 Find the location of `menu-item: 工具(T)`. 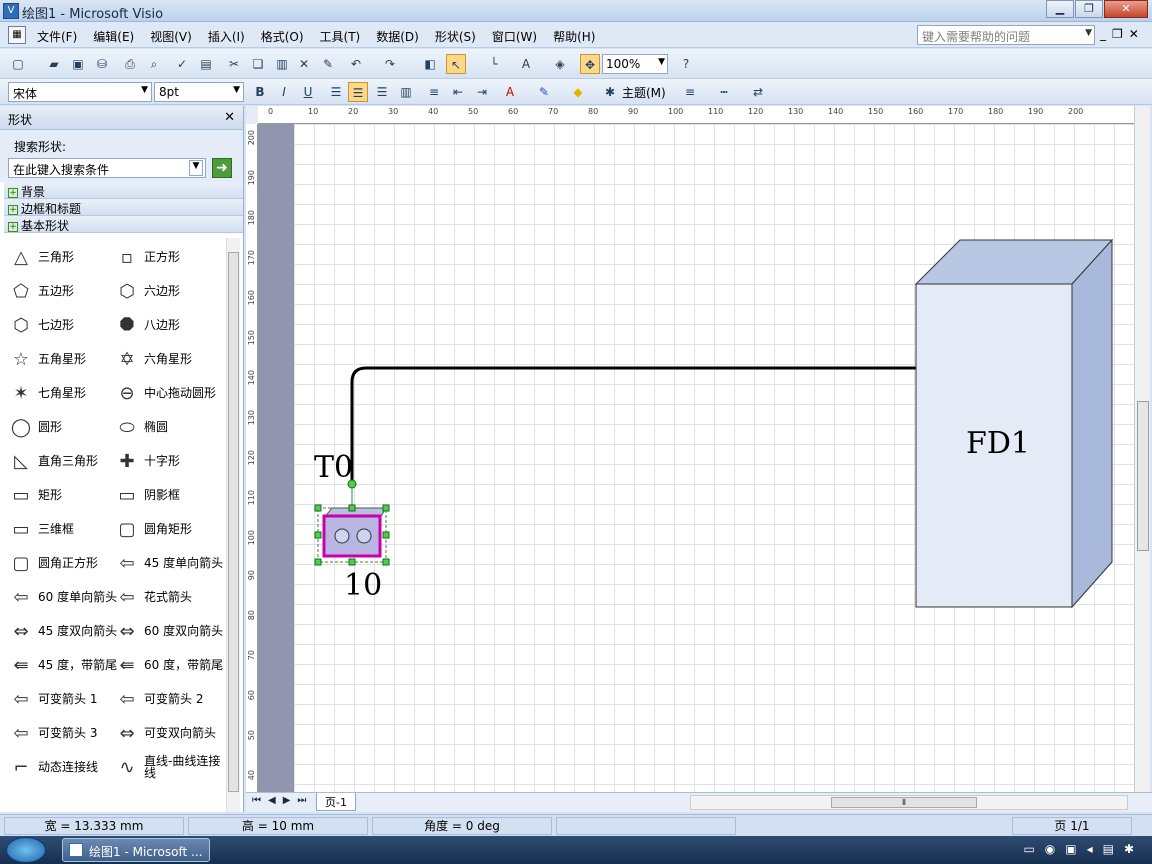

menu-item: 工具(T) is located at coordinates (340, 36).